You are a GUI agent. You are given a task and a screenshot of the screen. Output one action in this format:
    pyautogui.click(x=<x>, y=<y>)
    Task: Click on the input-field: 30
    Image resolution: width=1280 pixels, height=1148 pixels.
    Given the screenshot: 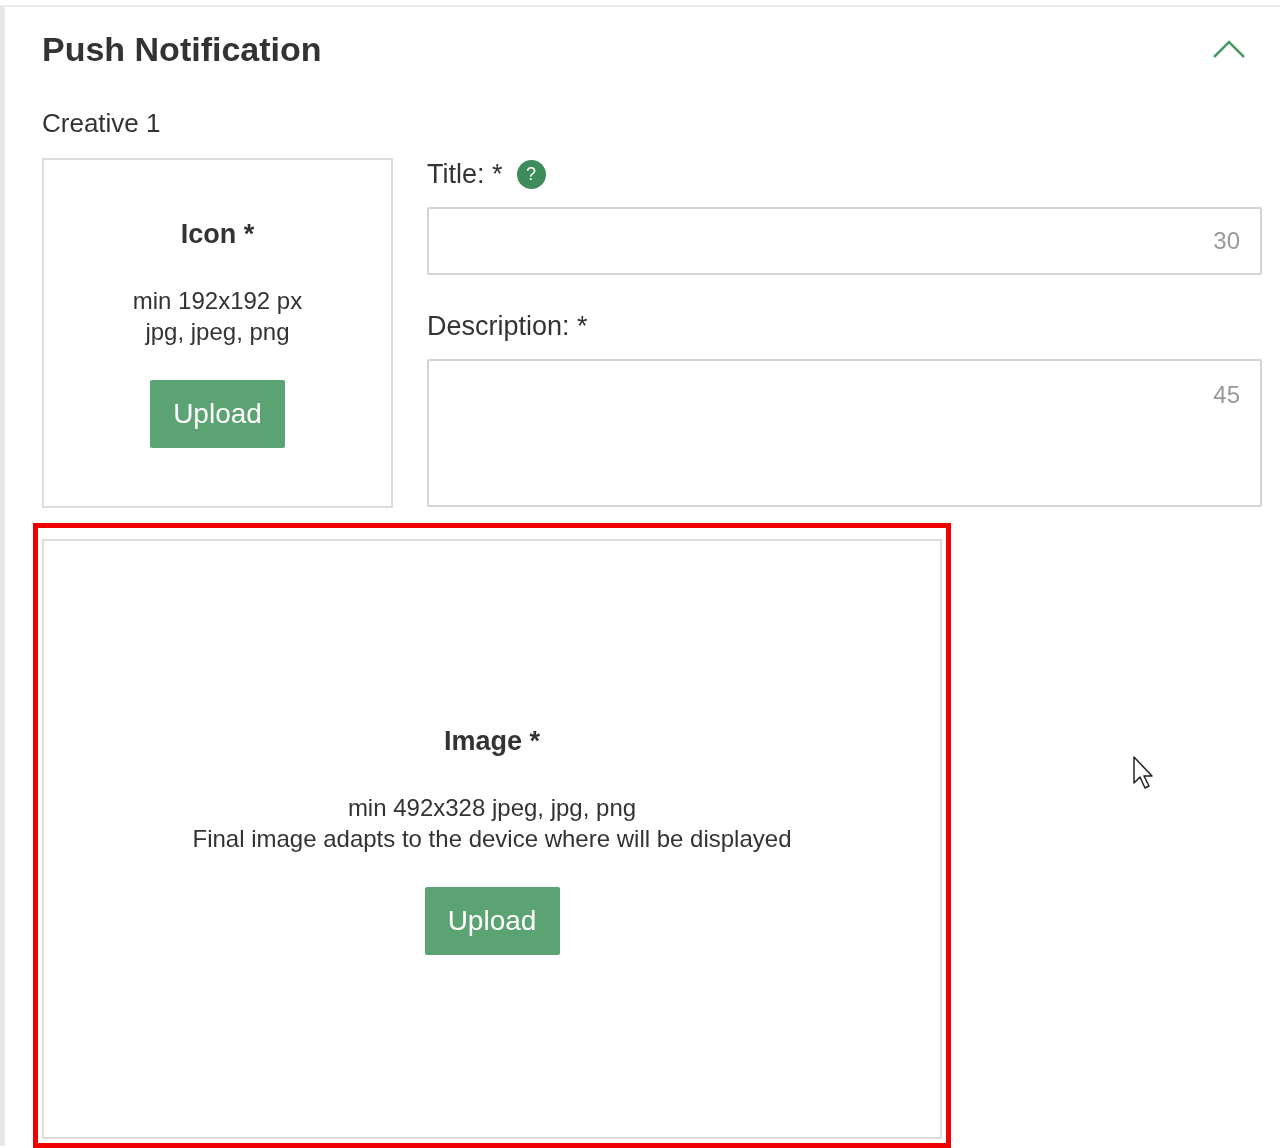 What is the action you would take?
    pyautogui.click(x=844, y=241)
    